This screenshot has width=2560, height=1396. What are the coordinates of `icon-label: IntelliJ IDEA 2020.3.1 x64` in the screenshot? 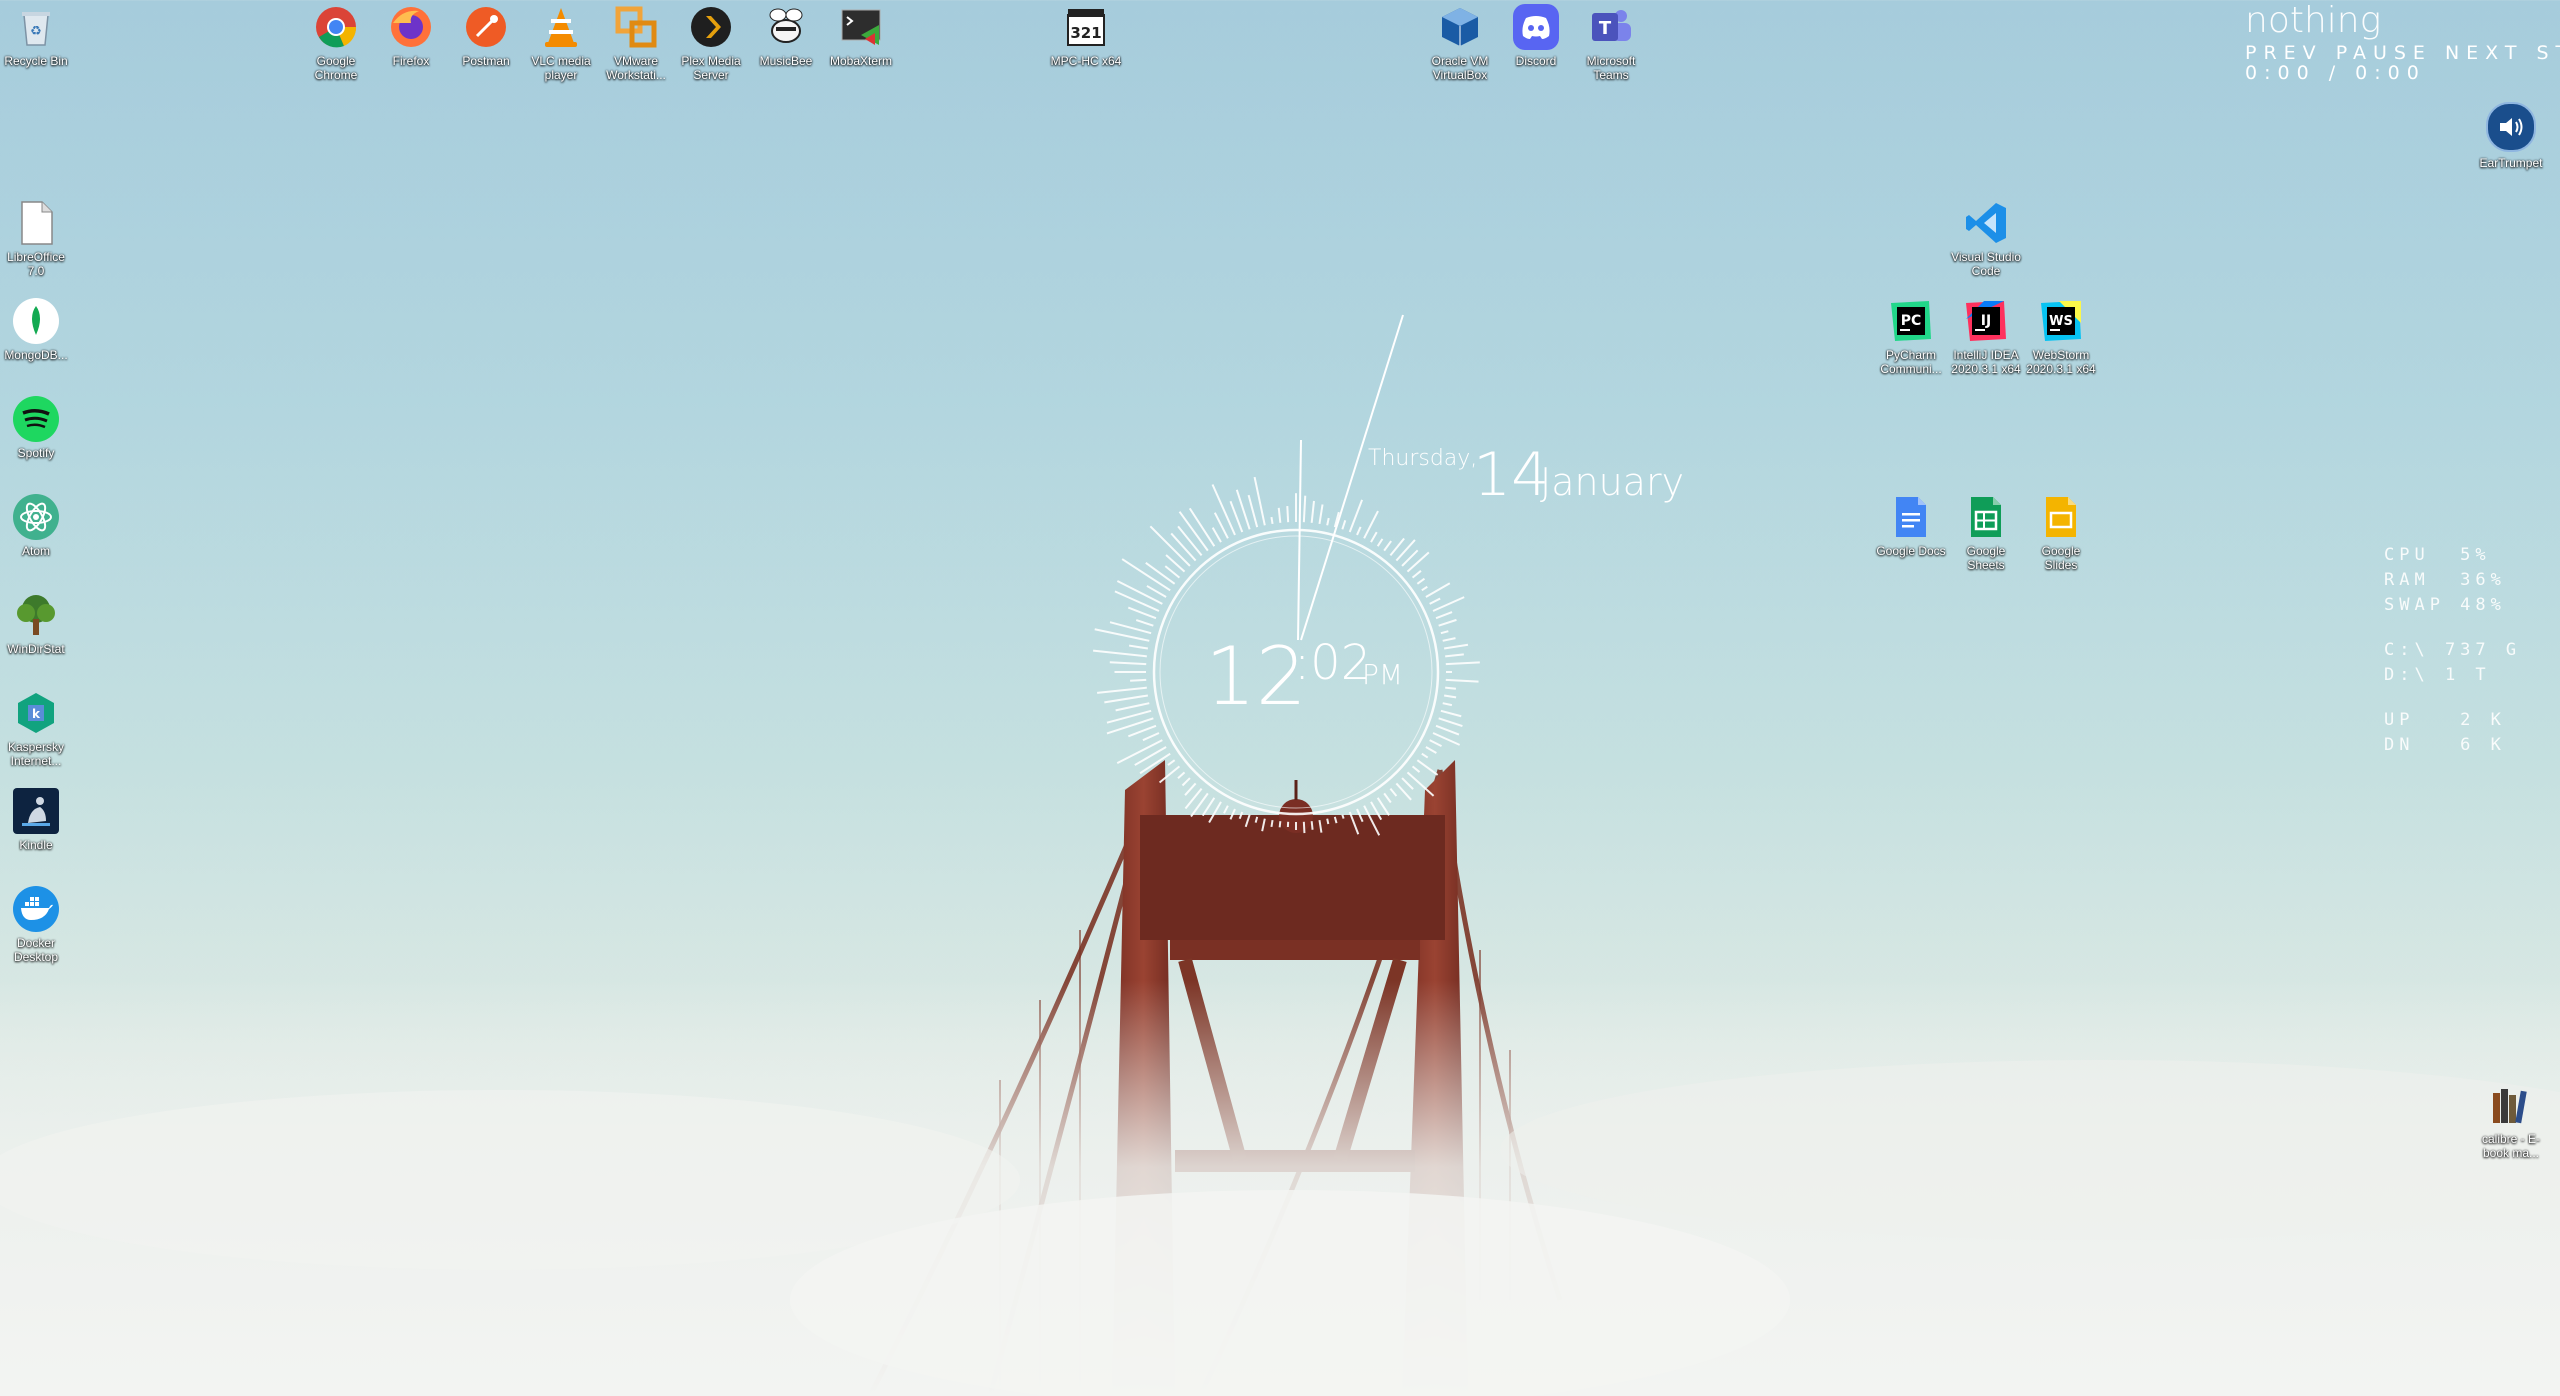 It's located at (1986, 362).